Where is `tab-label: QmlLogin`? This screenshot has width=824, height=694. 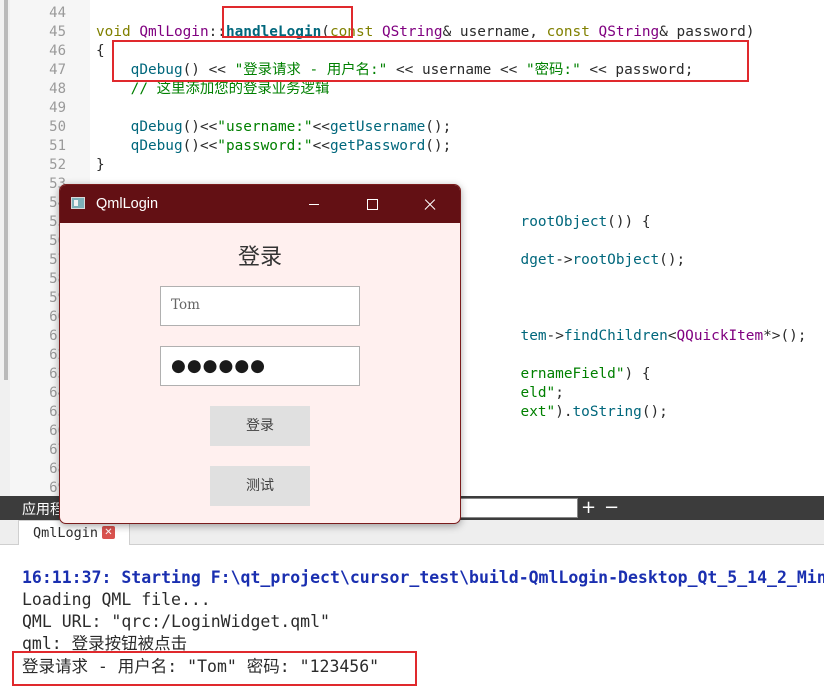
tab-label: QmlLogin is located at coordinates (66, 533).